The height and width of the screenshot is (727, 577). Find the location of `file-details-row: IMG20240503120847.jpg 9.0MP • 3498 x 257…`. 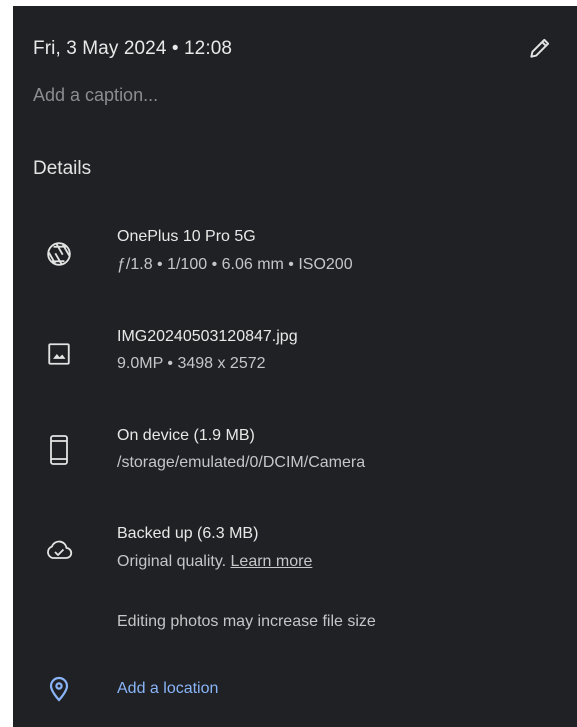

file-details-row: IMG20240503120847.jpg 9.0MP • 3498 x 257… is located at coordinates (295, 354).